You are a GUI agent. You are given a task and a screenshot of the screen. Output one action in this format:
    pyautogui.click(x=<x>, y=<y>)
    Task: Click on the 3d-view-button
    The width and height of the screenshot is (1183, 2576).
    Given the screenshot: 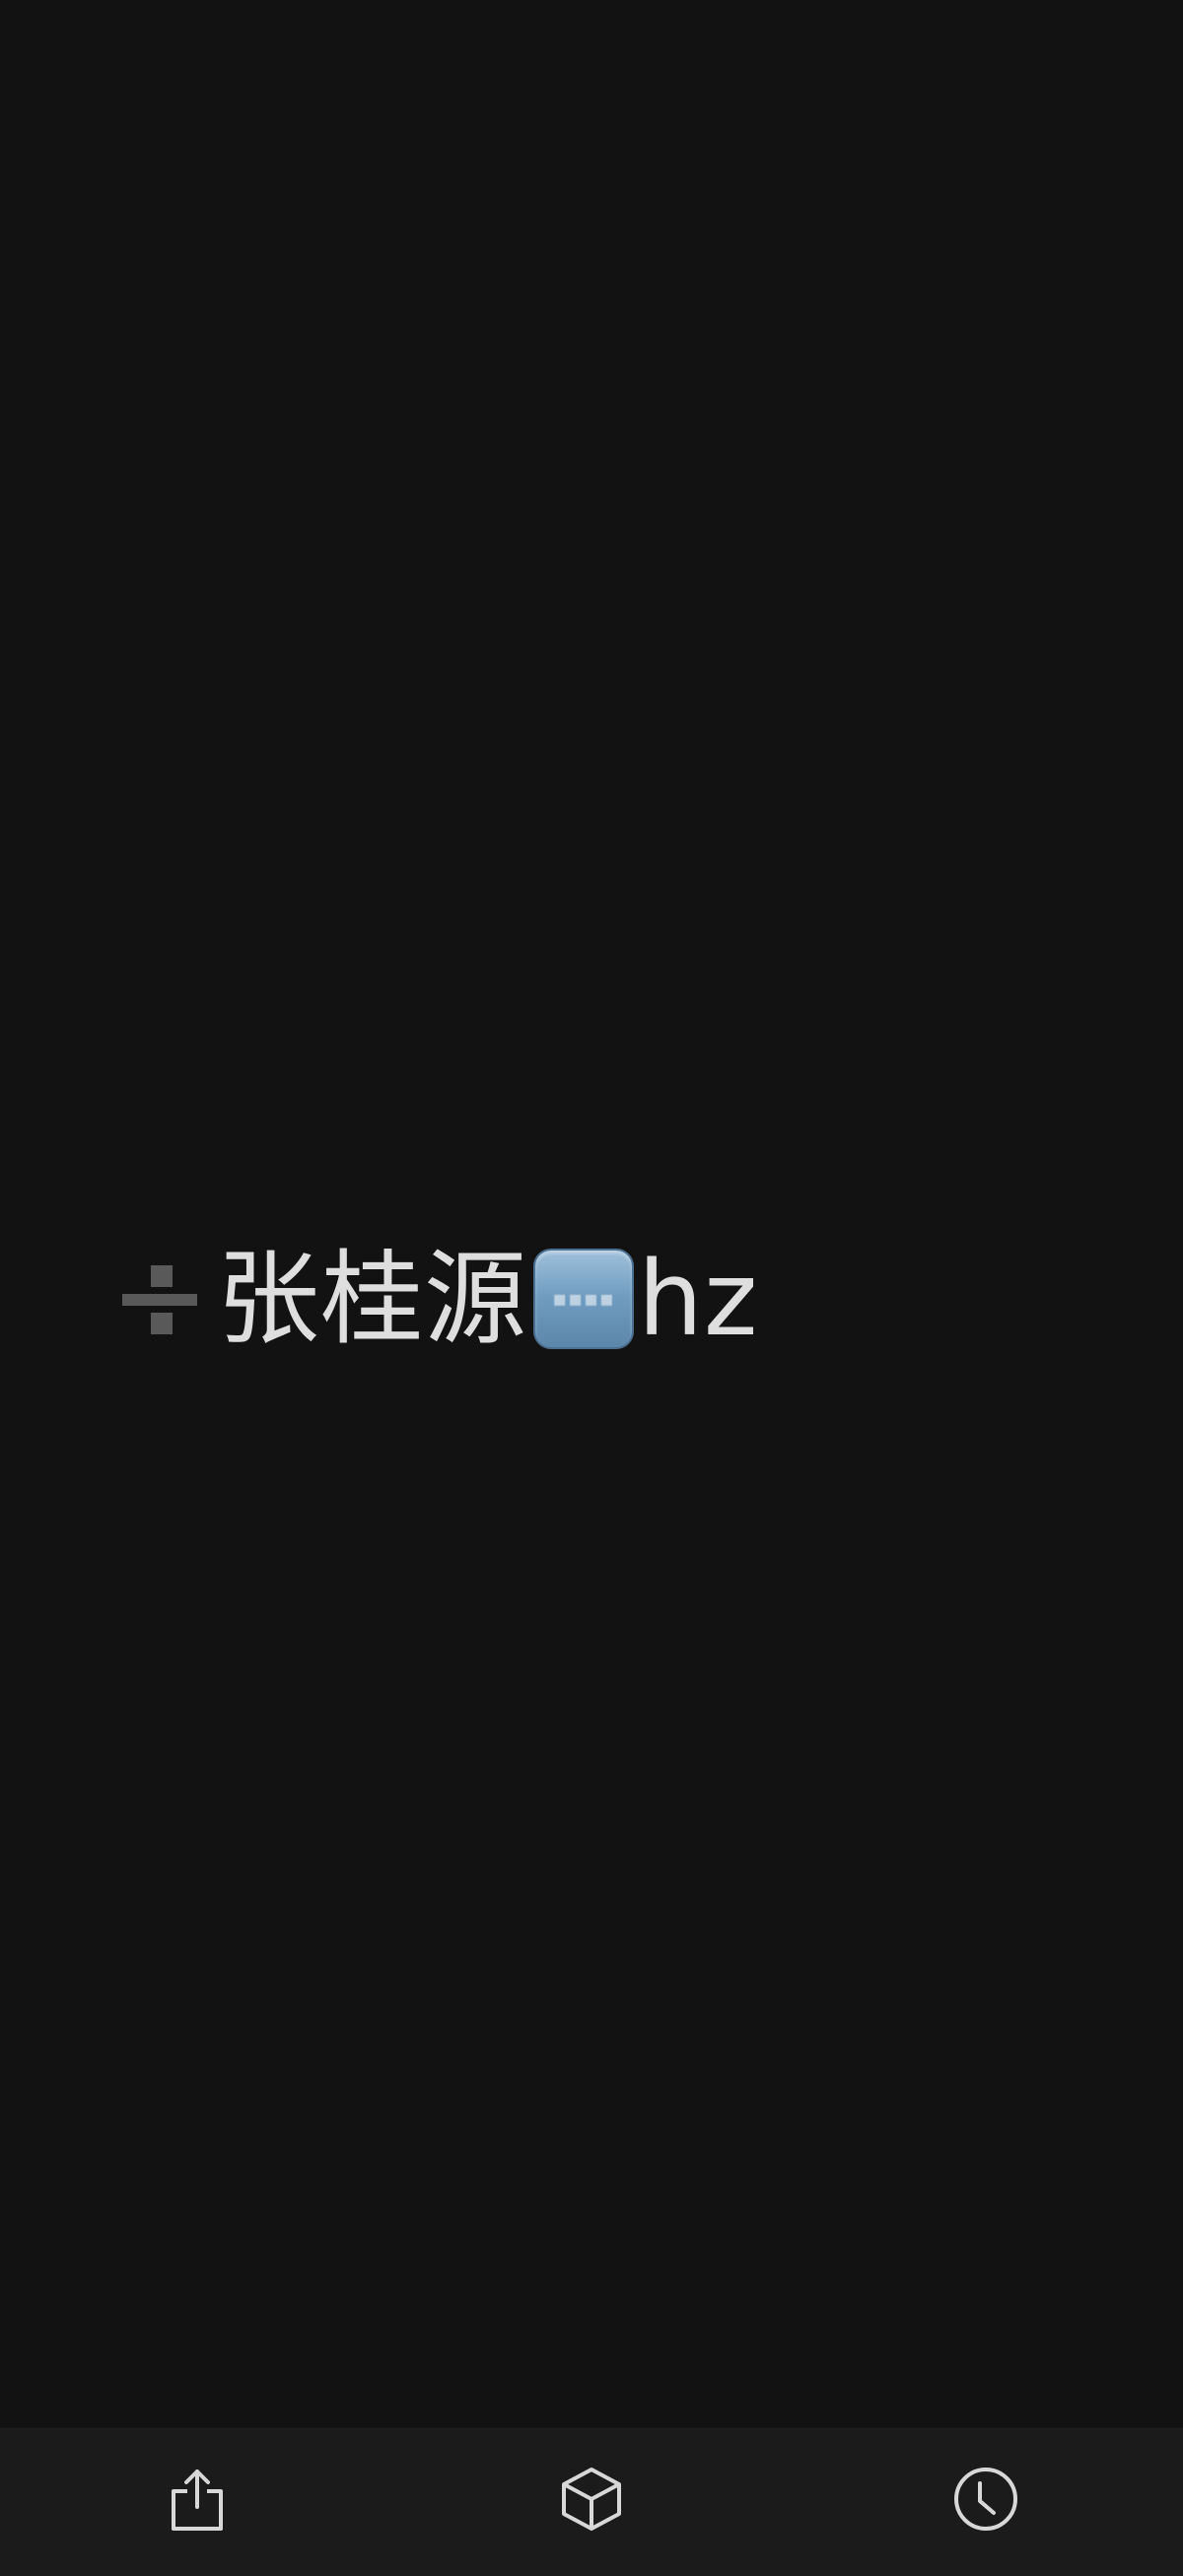 What is the action you would take?
    pyautogui.click(x=591, y=2499)
    